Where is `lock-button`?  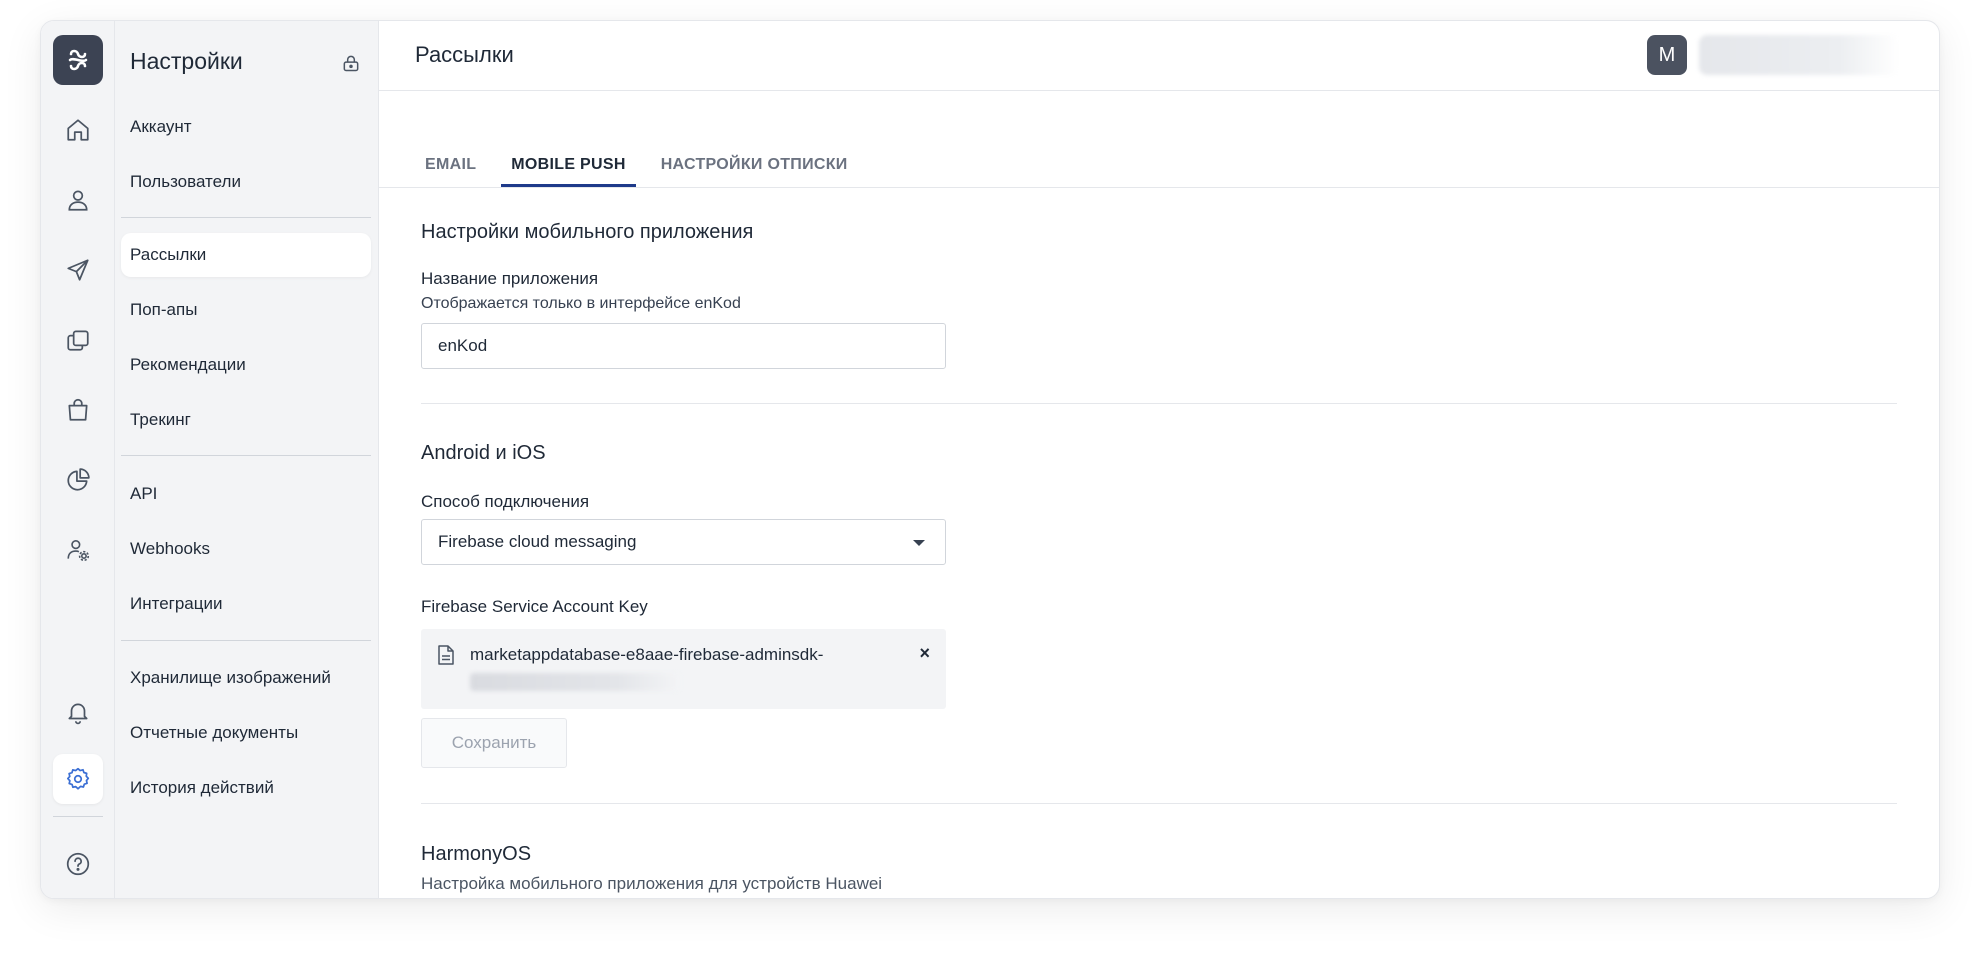 lock-button is located at coordinates (351, 63).